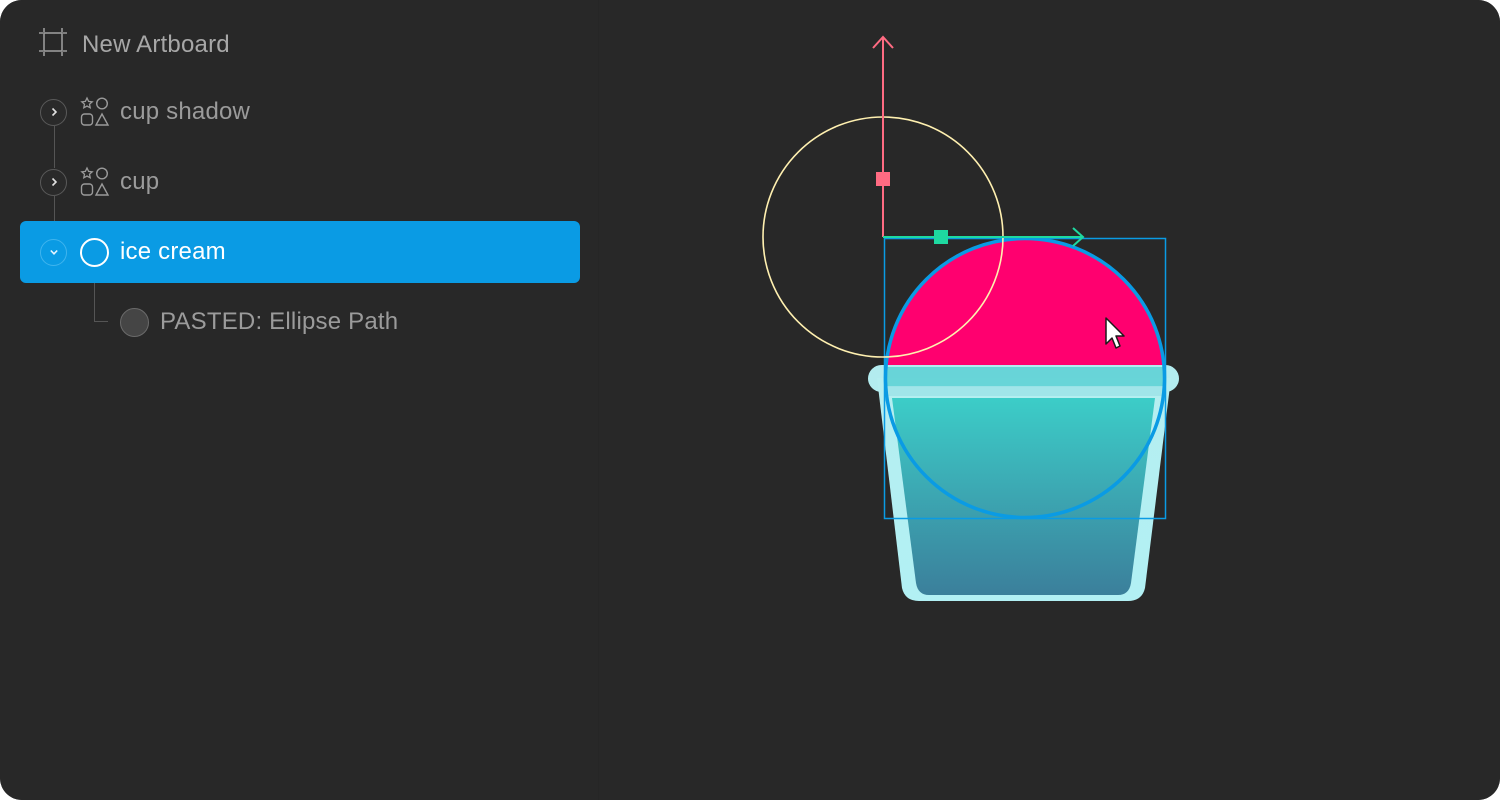 The width and height of the screenshot is (1500, 800). What do you see at coordinates (1025, 309) in the screenshot?
I see `ice-cream-shape` at bounding box center [1025, 309].